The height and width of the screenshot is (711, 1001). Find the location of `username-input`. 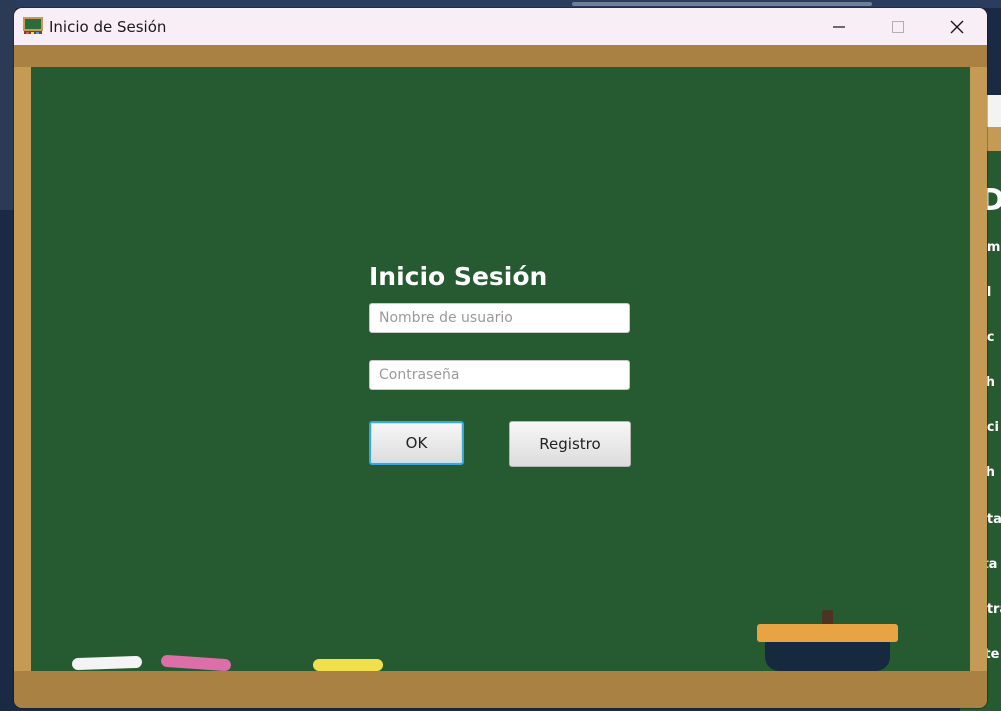

username-input is located at coordinates (499, 318).